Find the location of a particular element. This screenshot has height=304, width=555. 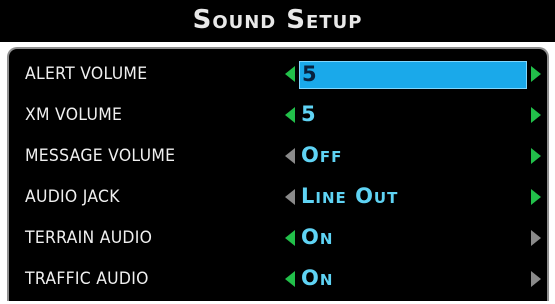

setting-row-terrain-audio: TERRAIN AUDIO On is located at coordinates (278, 238).